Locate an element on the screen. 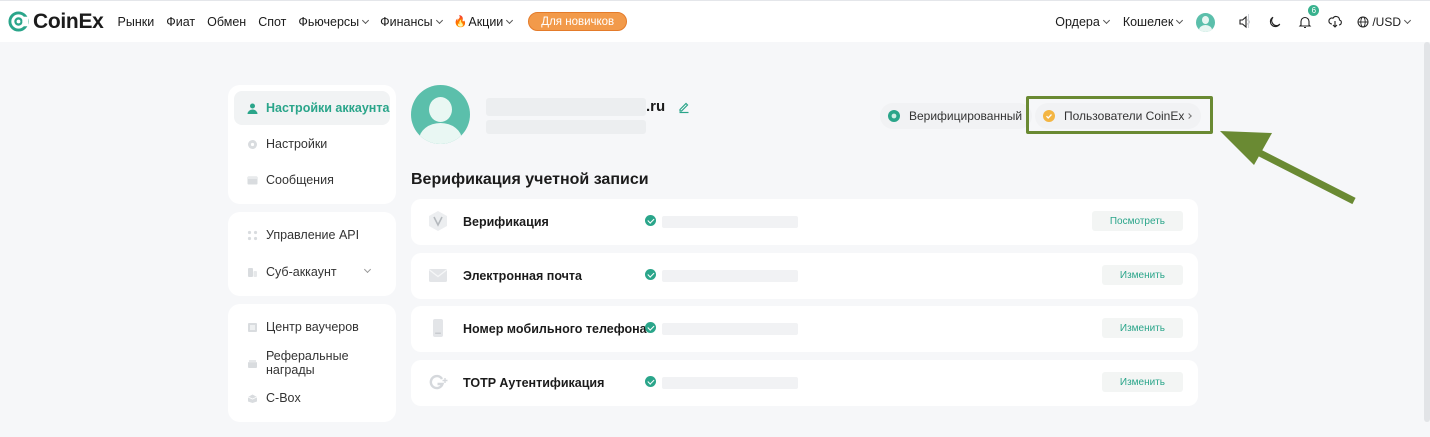  profile-avatar is located at coordinates (440, 114).